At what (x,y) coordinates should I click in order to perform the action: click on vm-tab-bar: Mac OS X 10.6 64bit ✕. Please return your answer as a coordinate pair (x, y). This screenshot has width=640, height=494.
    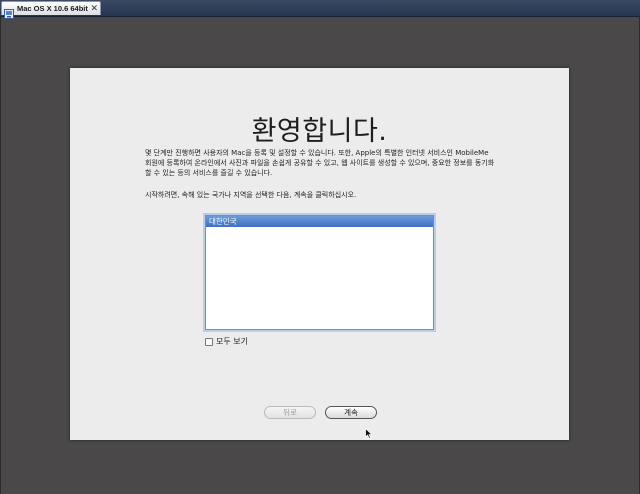
    Looking at the image, I should click on (320, 9).